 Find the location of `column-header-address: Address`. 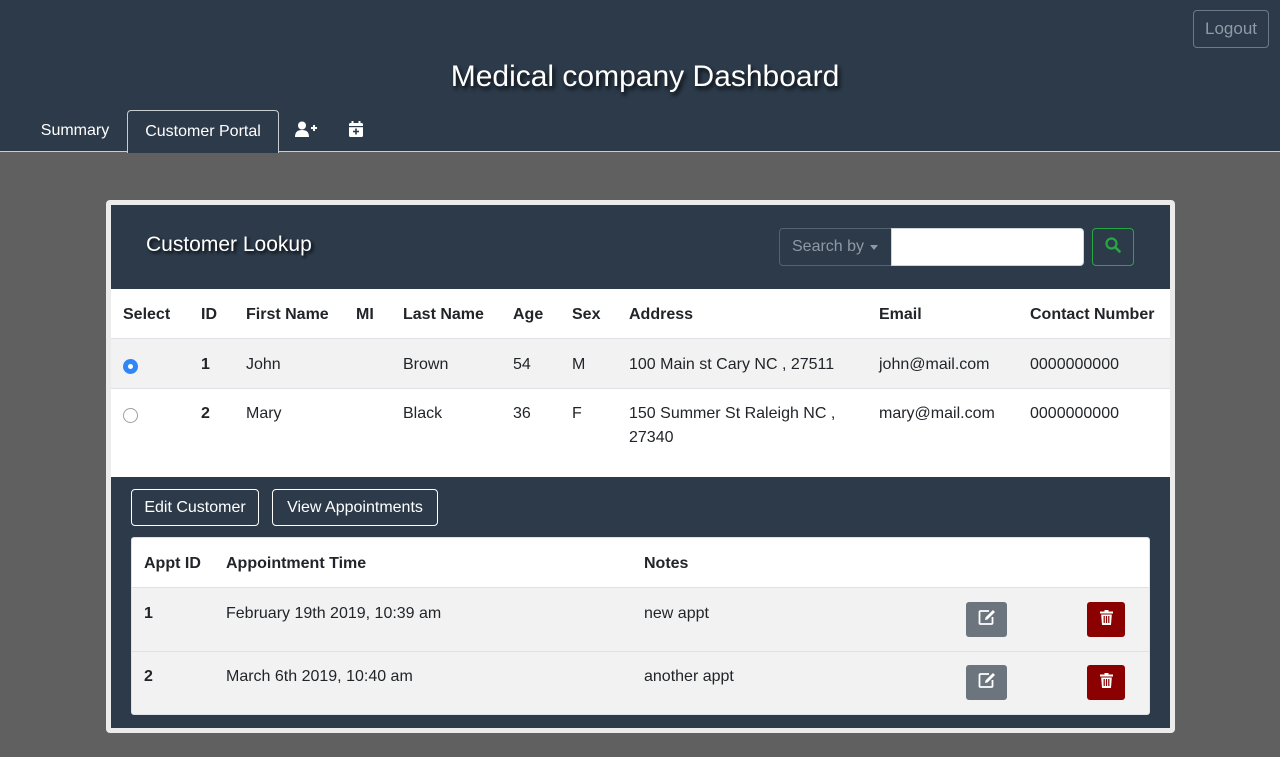

column-header-address: Address is located at coordinates (661, 314).